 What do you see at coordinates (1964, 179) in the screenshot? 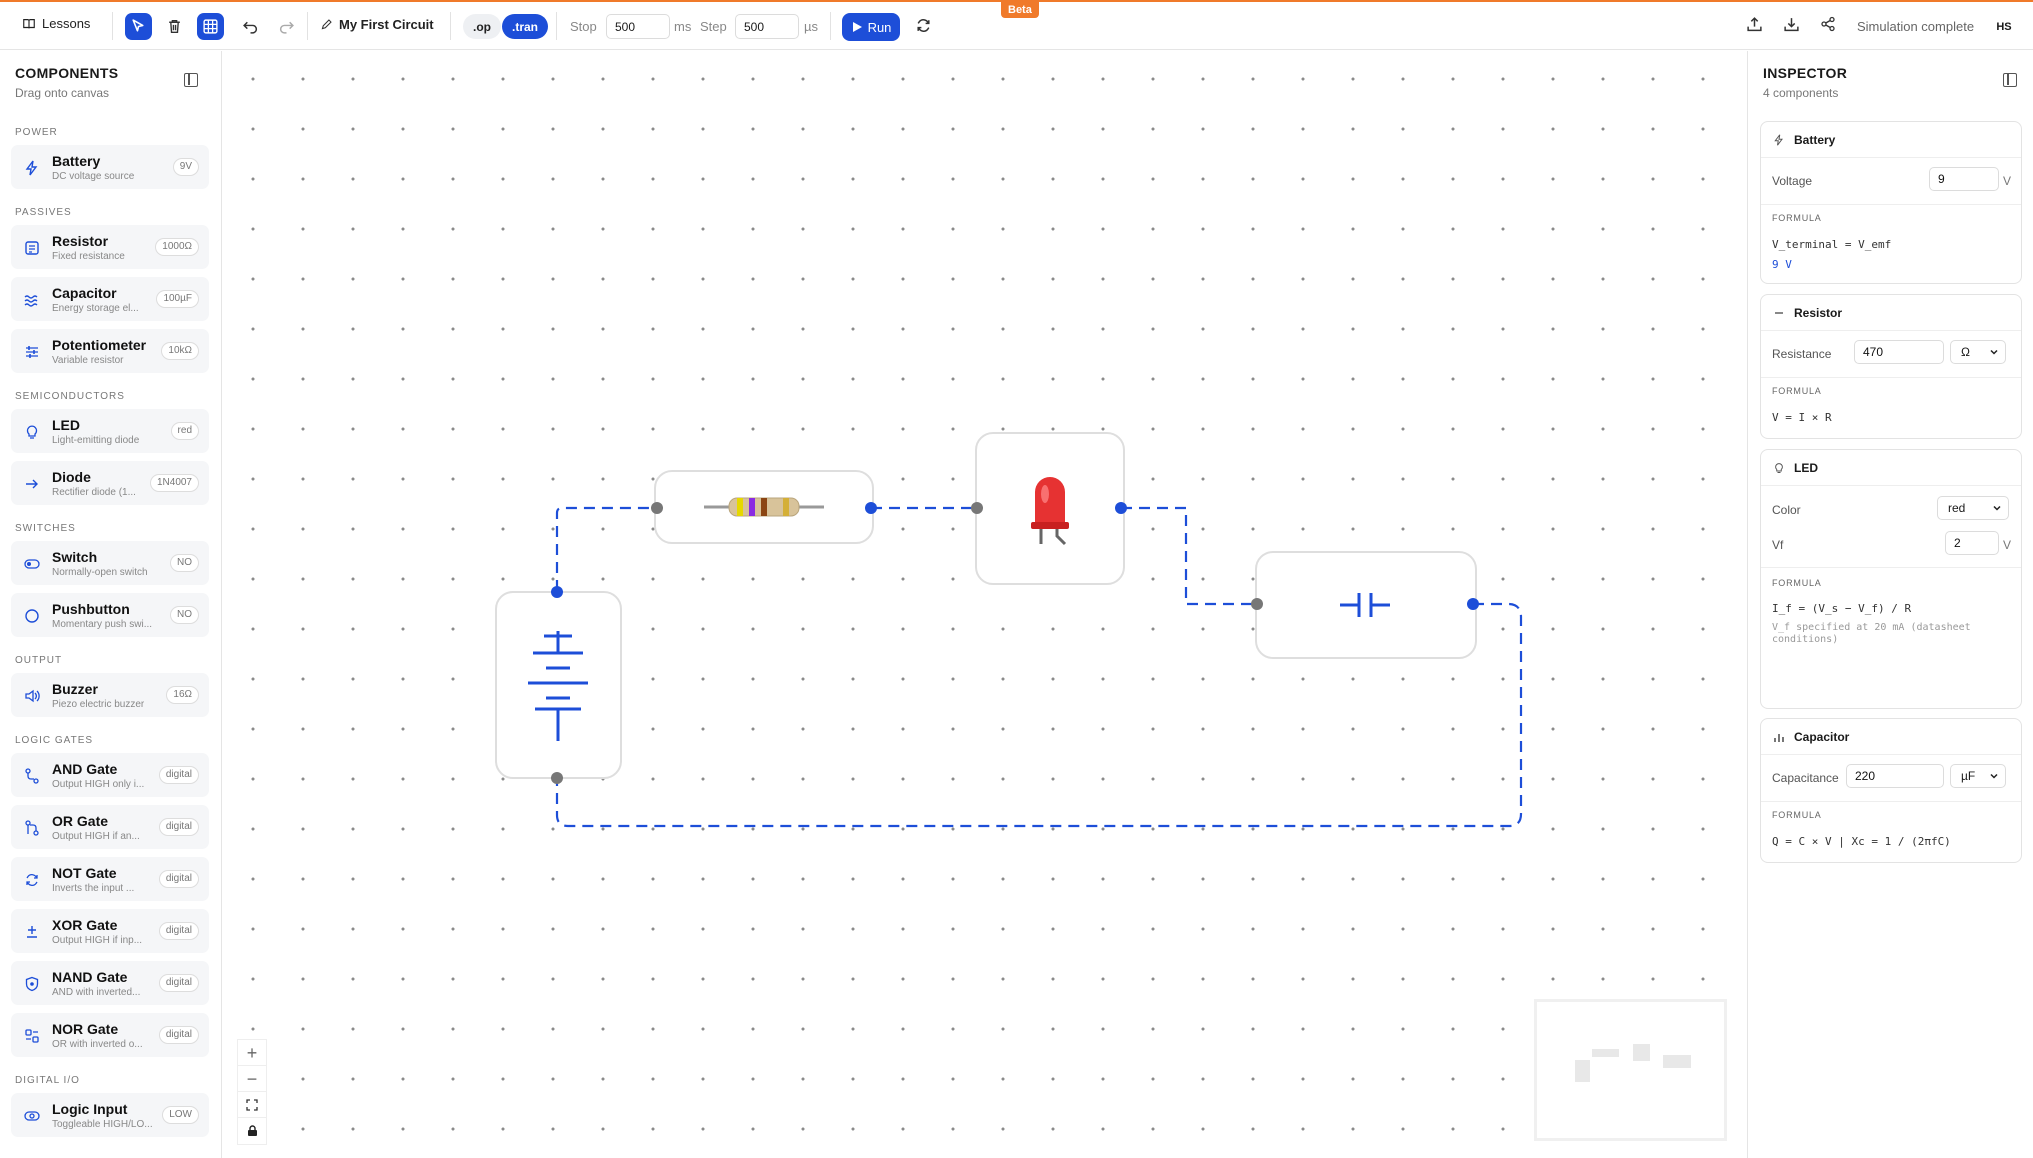
I see `voltage-input: 9` at bounding box center [1964, 179].